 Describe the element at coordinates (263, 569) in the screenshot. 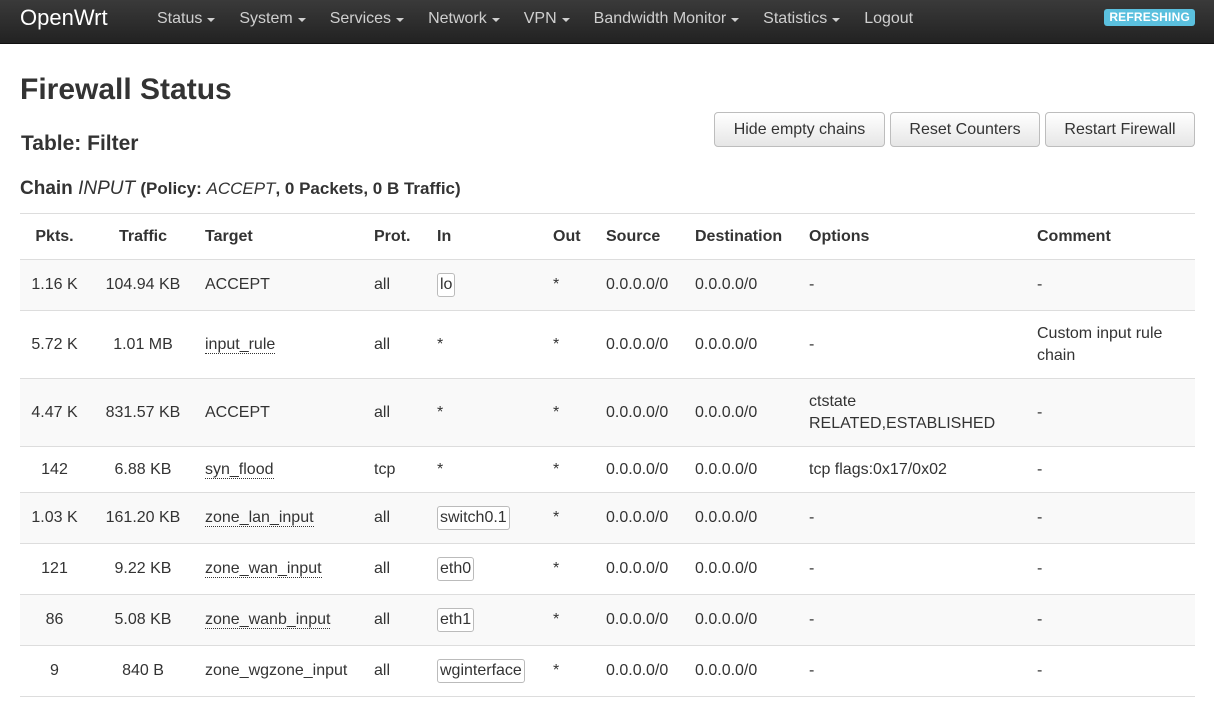

I see `target-chain-link: zone_wan_input` at that location.